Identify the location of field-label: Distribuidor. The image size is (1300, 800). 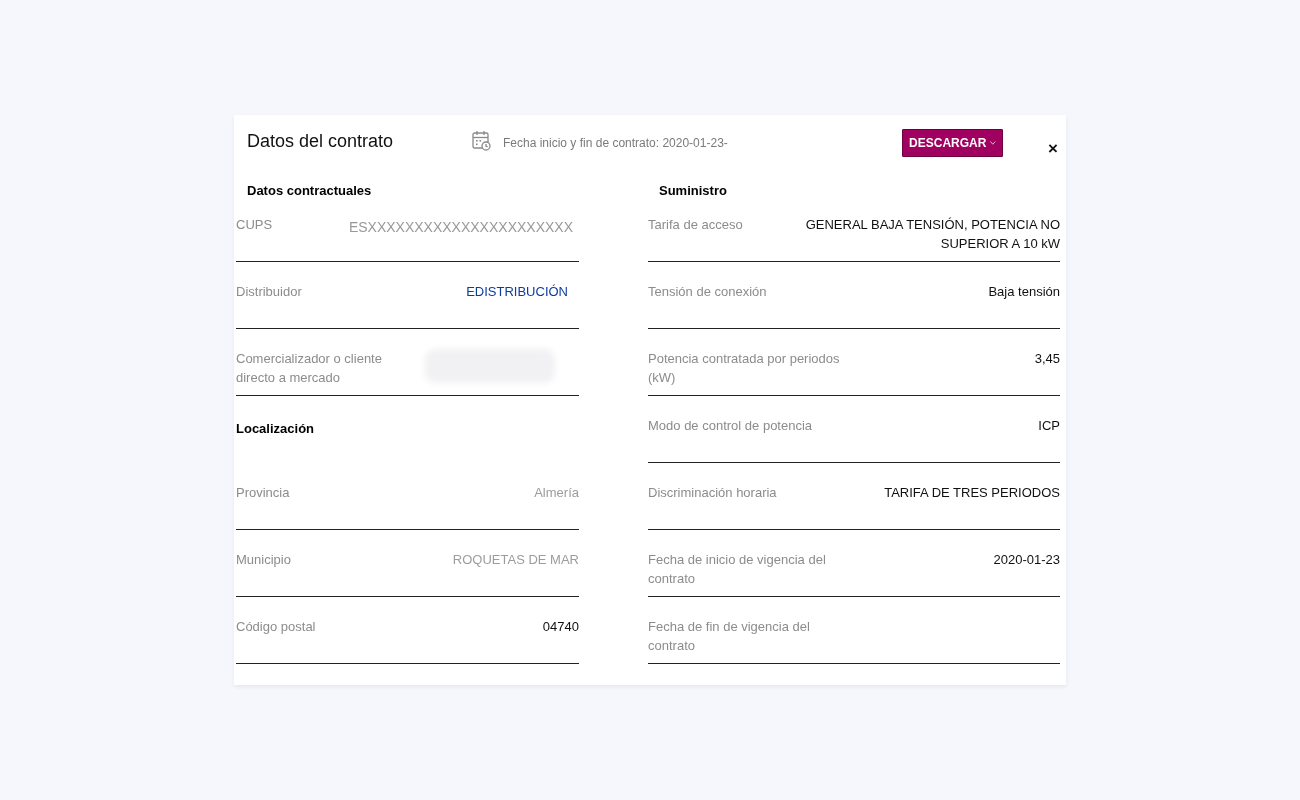
(269, 292).